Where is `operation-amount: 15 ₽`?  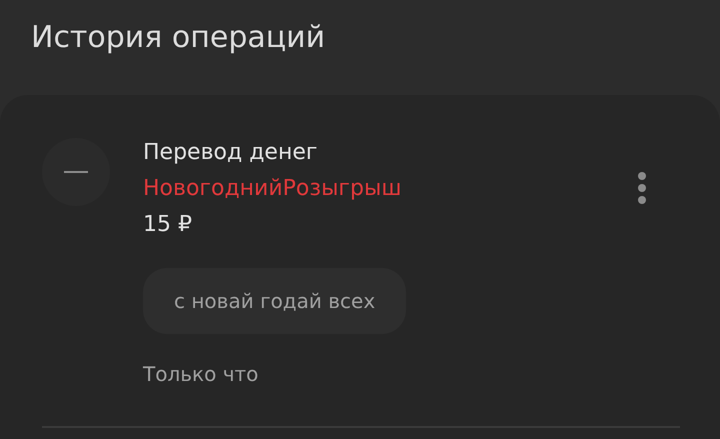 operation-amount: 15 ₽ is located at coordinates (167, 225).